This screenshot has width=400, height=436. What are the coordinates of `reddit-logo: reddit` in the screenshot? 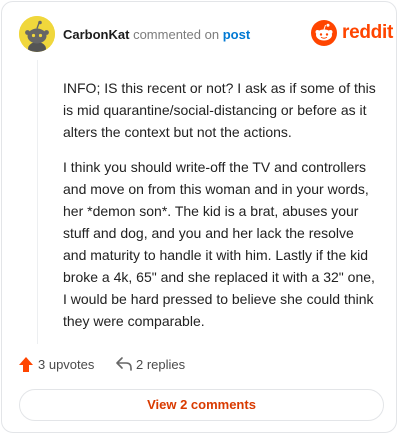 It's located at (352, 34).